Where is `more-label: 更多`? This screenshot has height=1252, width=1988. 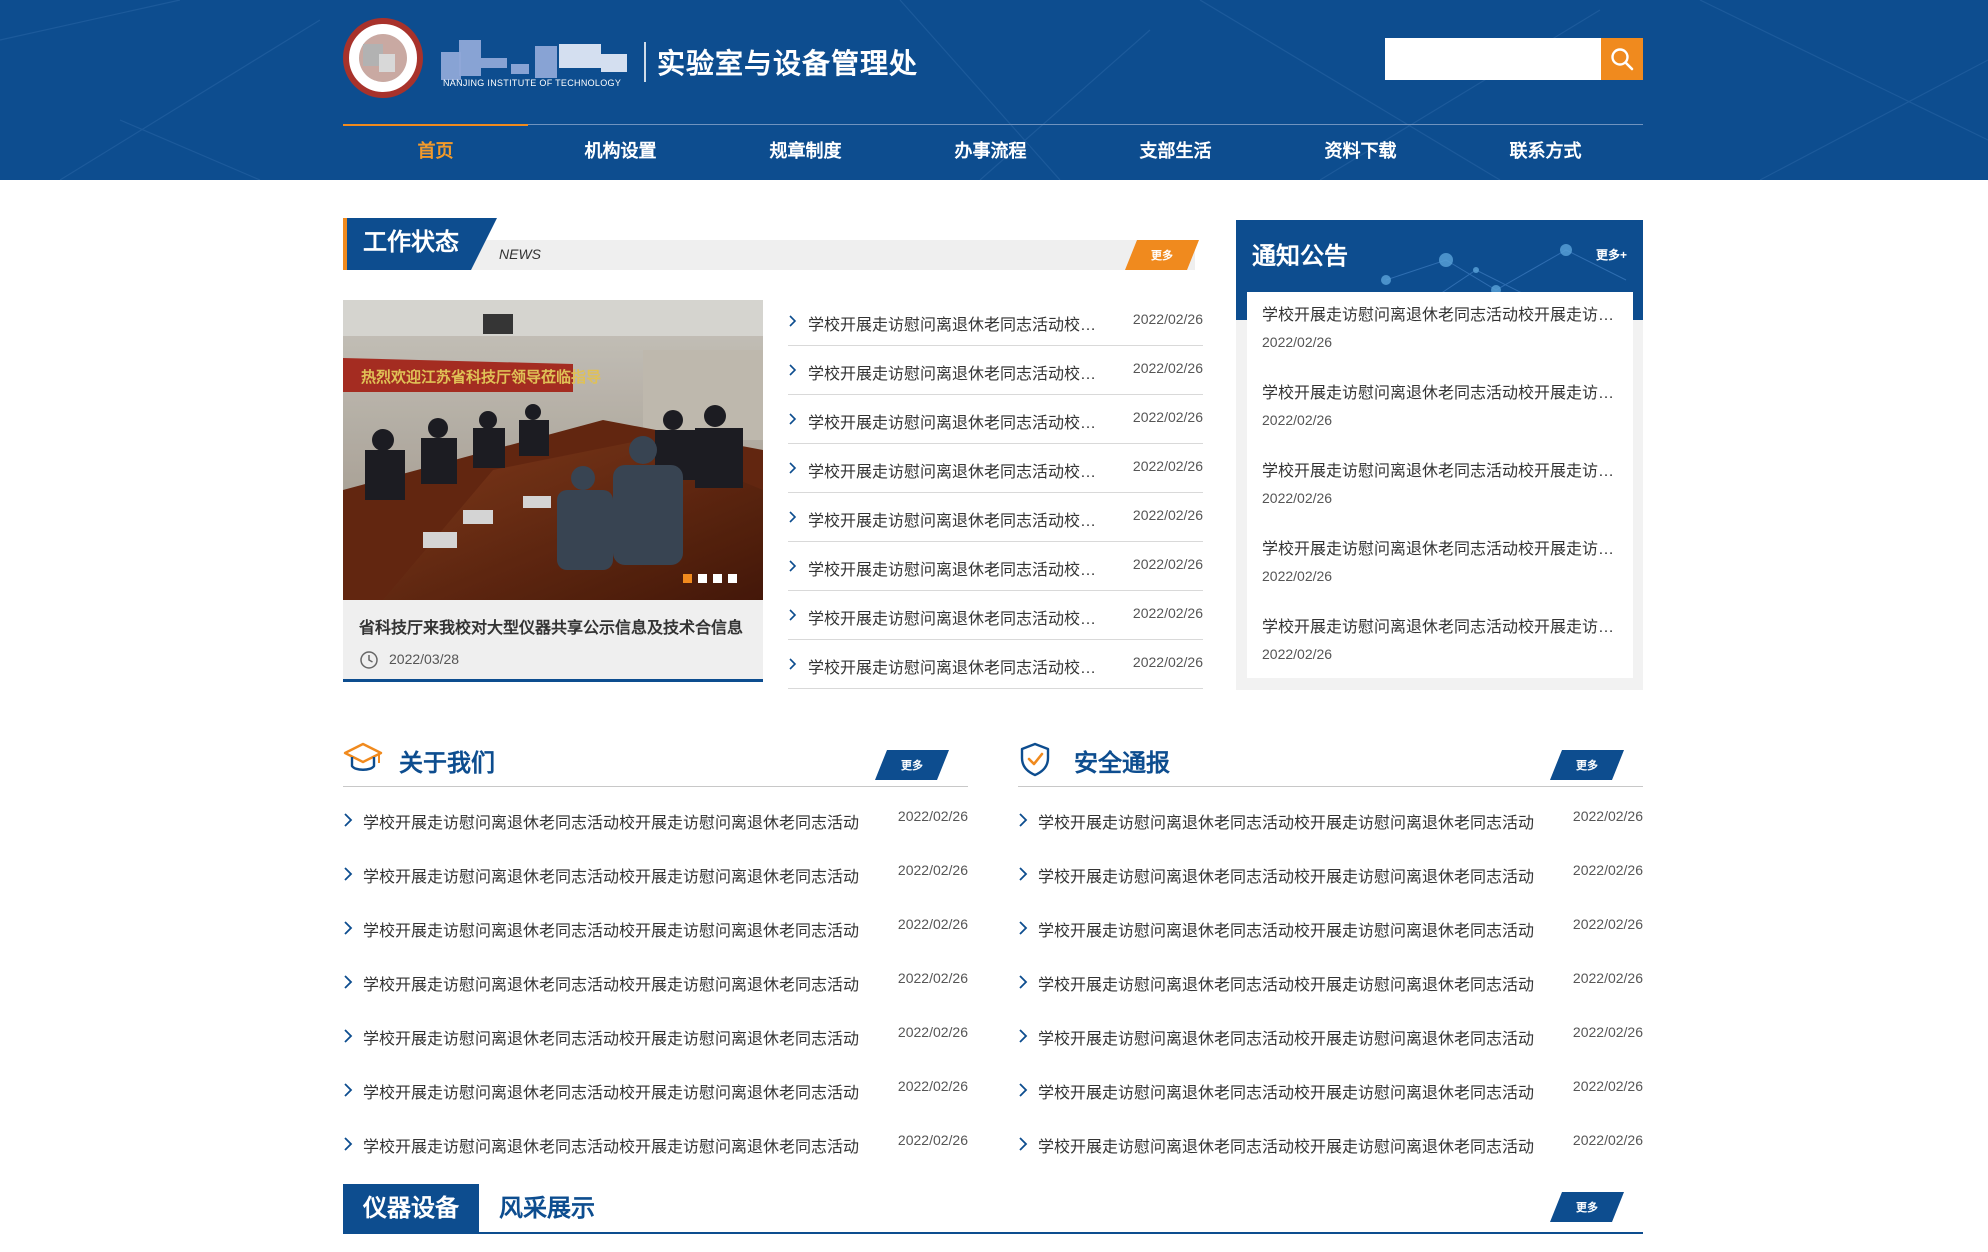
more-label: 更多 is located at coordinates (1587, 766).